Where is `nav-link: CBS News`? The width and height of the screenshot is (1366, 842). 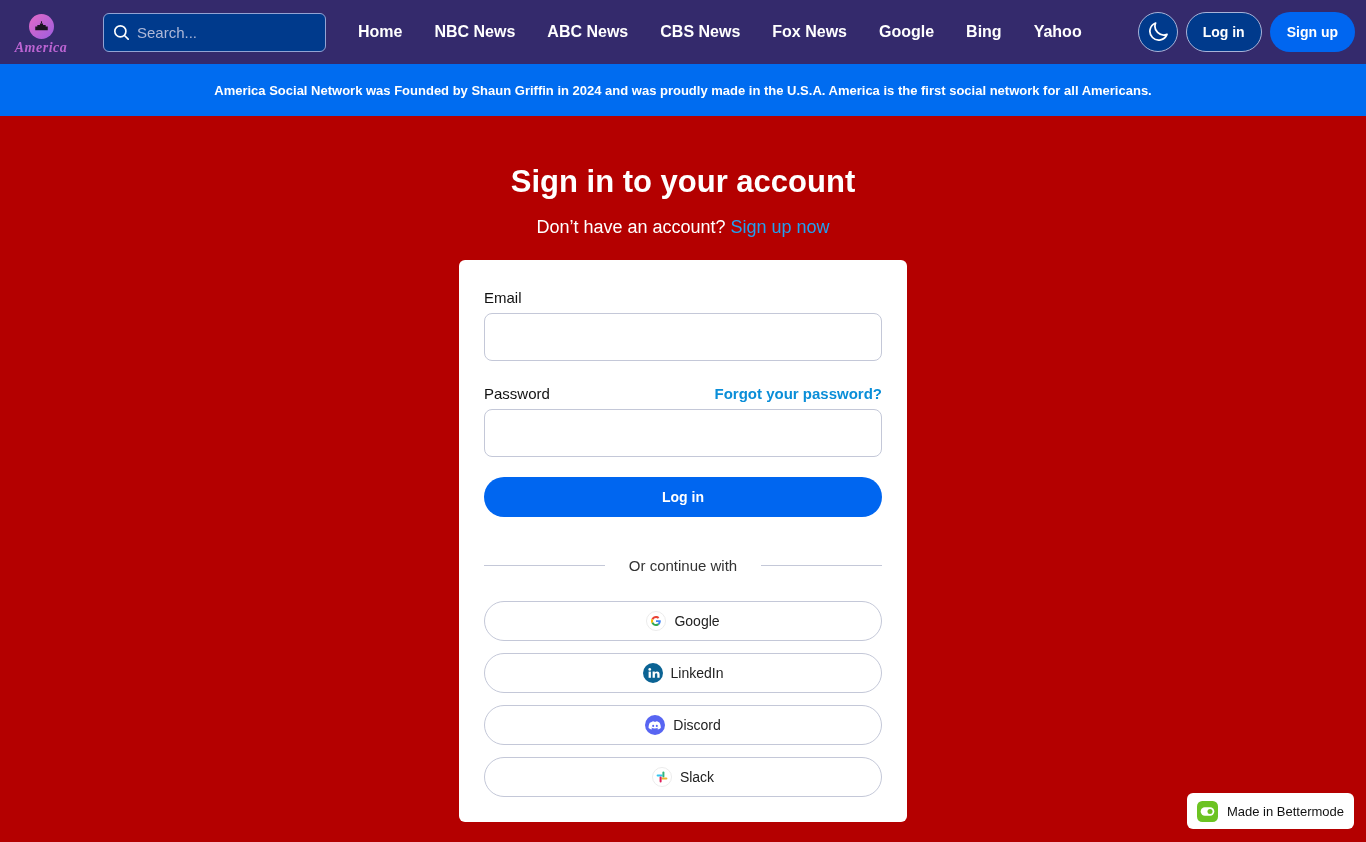
nav-link: CBS News is located at coordinates (700, 32).